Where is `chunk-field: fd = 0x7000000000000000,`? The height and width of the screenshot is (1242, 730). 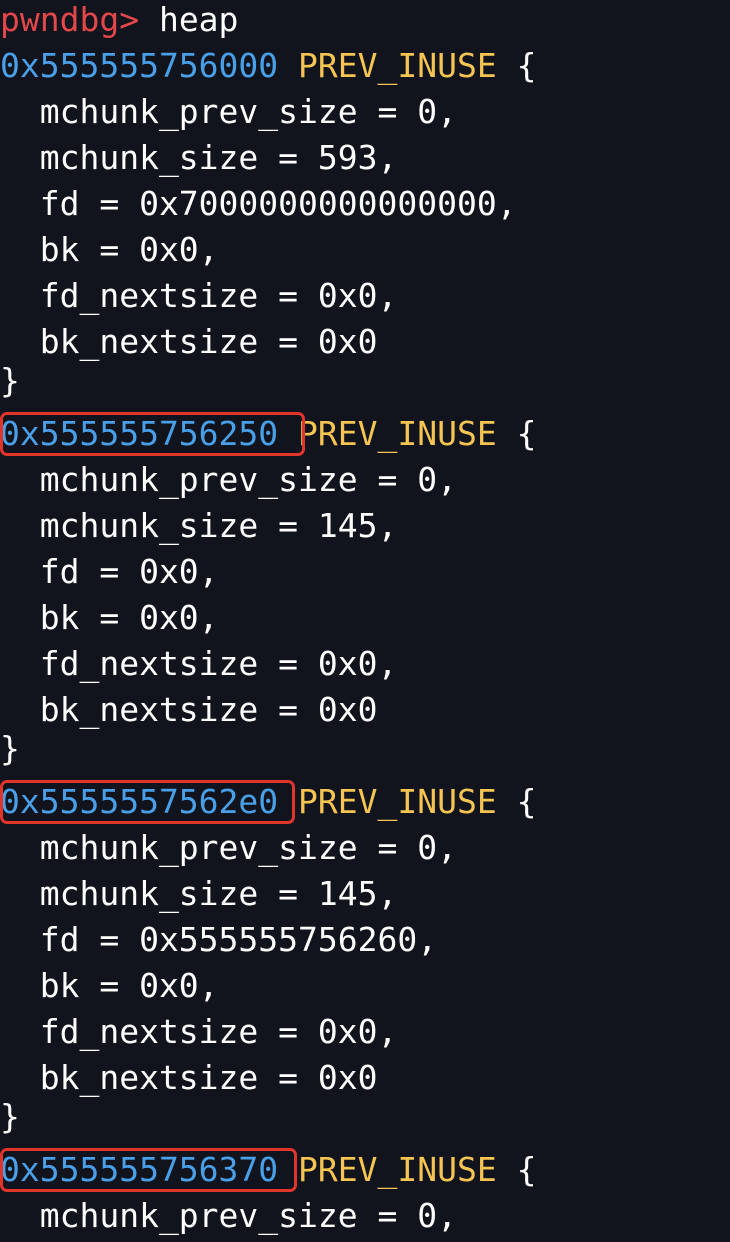 chunk-field: fd = 0x7000000000000000, is located at coordinates (258, 203).